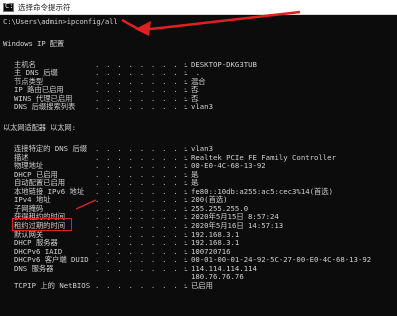 This screenshot has width=397, height=316. Describe the element at coordinates (195, 183) in the screenshot. I see `config-value: 是` at that location.